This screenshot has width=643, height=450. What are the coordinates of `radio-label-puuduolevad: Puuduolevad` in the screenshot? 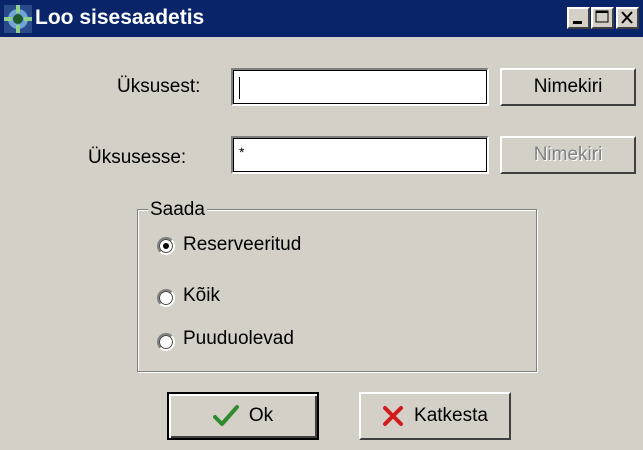 It's located at (238, 339).